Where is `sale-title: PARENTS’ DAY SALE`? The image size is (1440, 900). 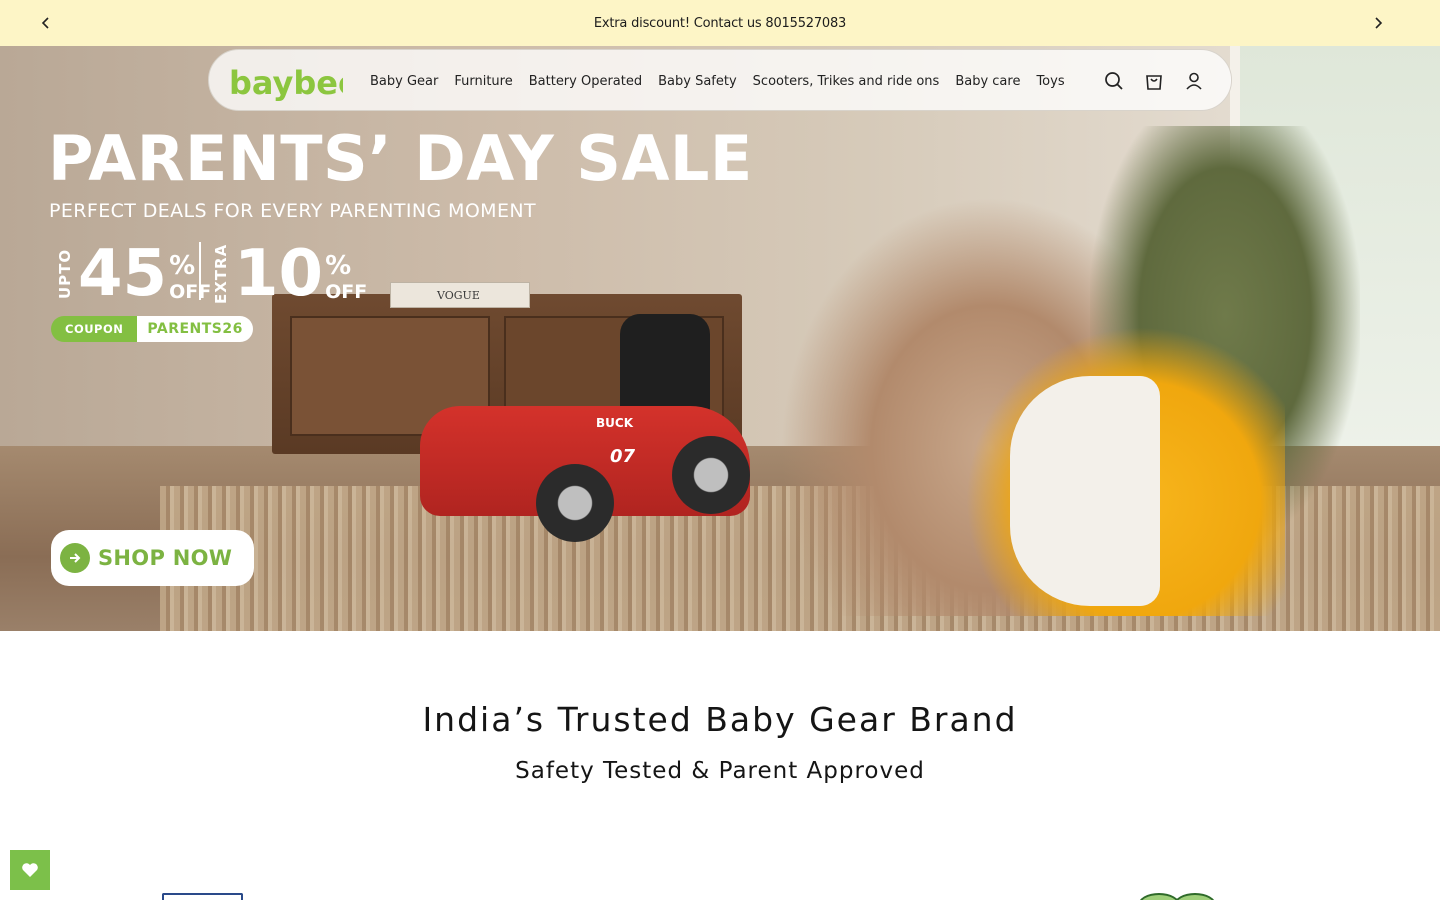
sale-title: PARENTS’ DAY SALE is located at coordinates (400, 158).